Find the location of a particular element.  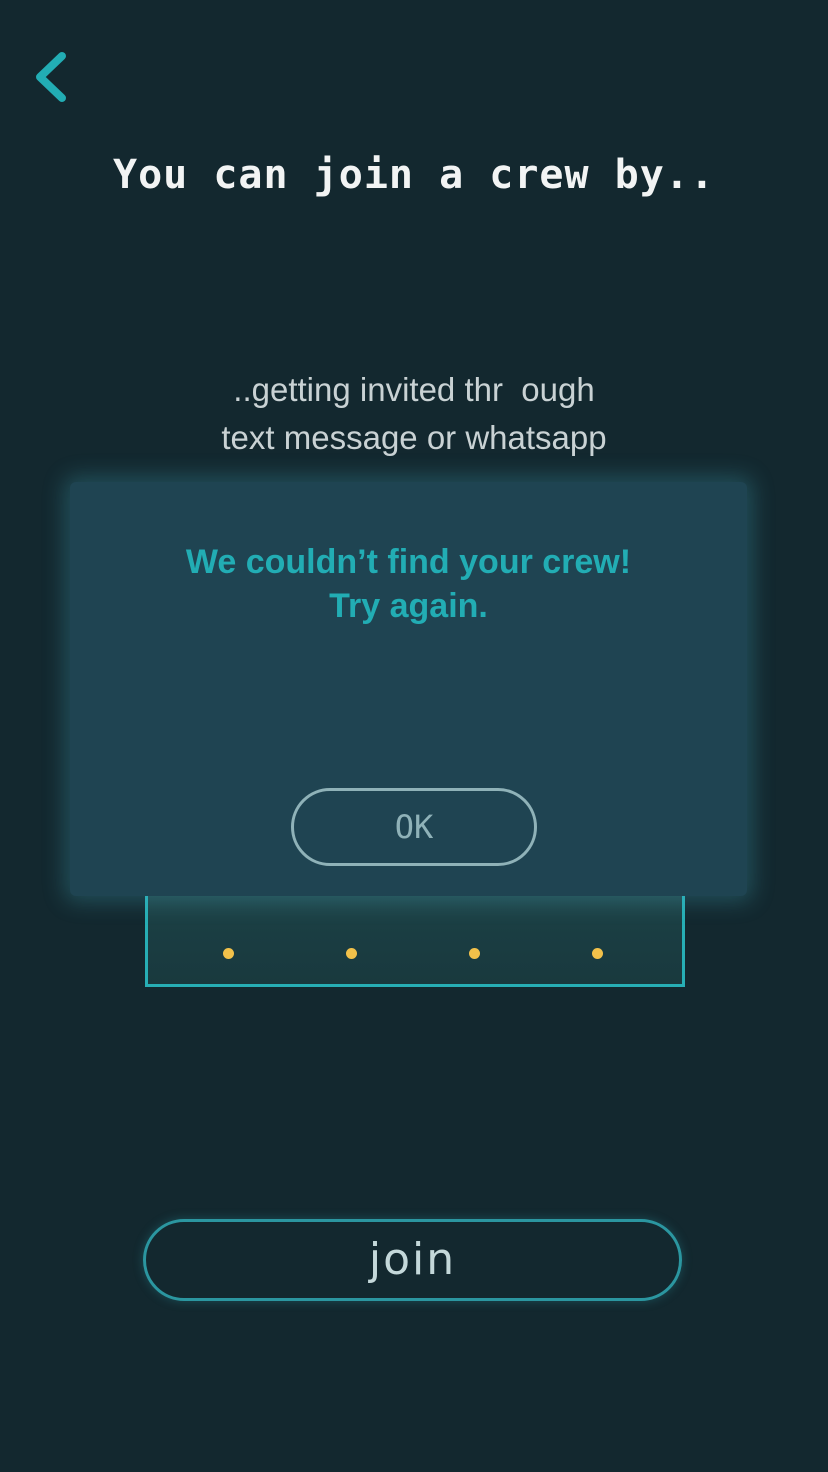

instructions-line-2: text message or whatsapp is located at coordinates (414, 437).